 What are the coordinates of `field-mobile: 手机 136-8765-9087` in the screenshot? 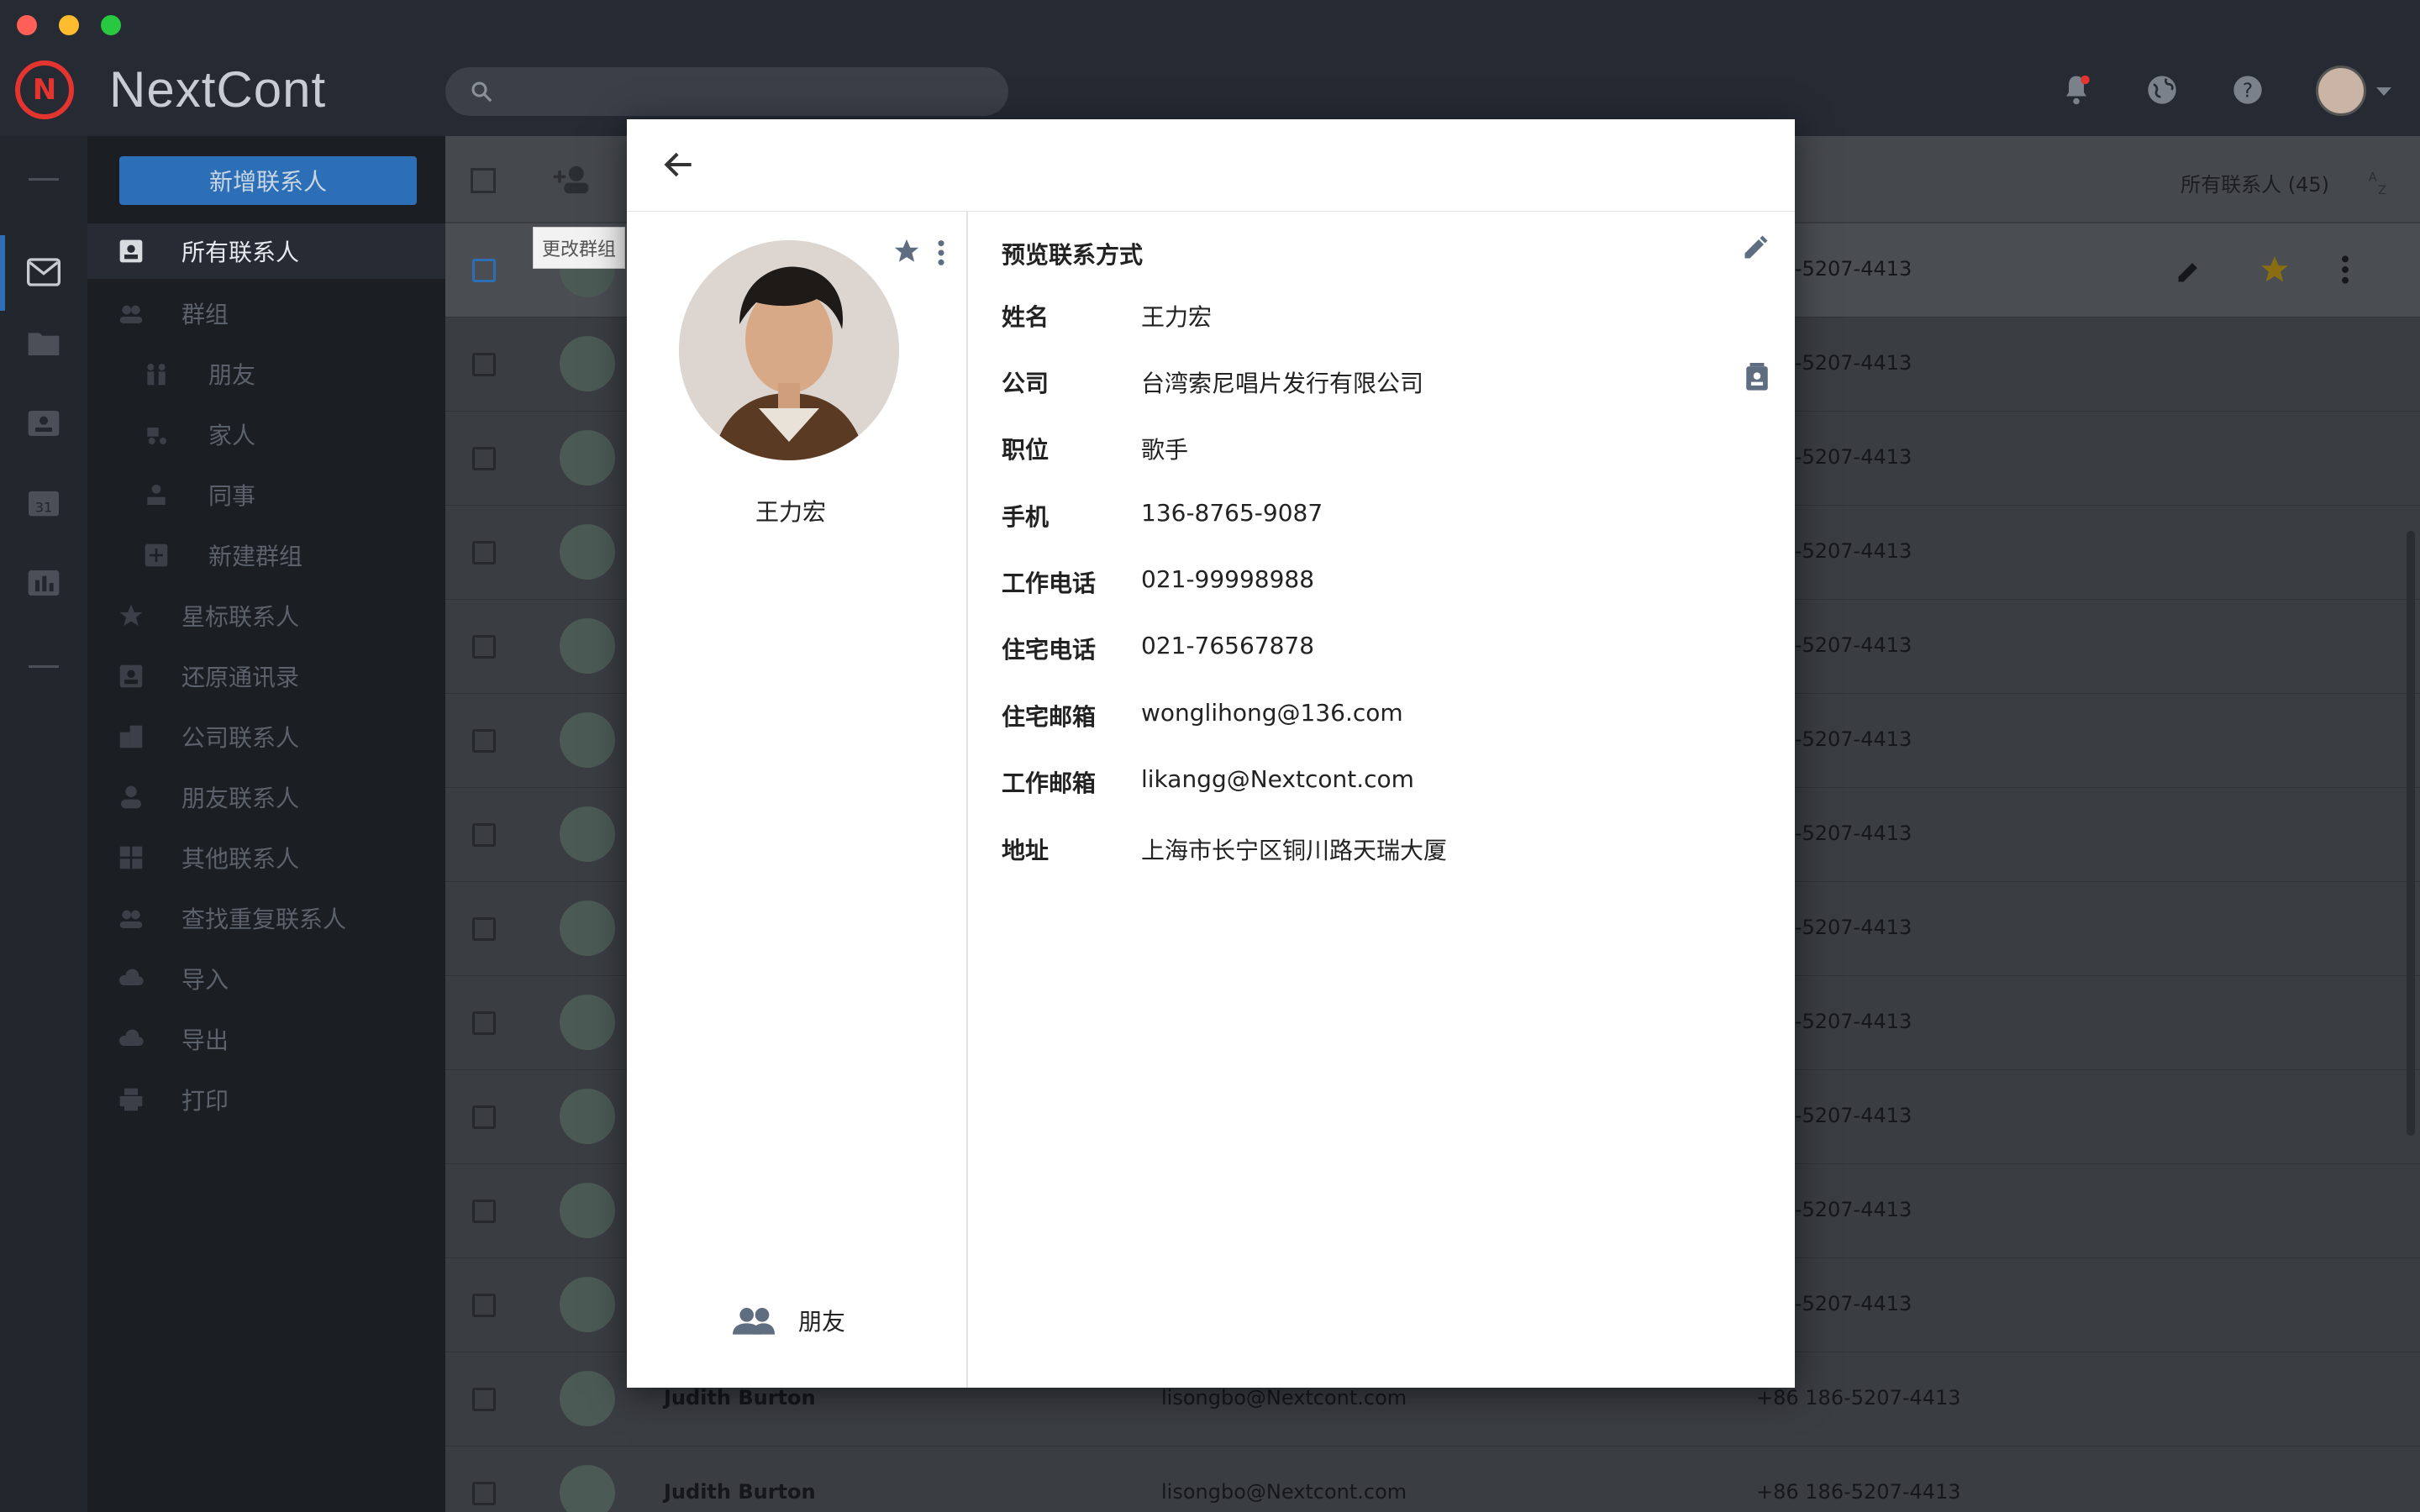 It's located at (1380, 520).